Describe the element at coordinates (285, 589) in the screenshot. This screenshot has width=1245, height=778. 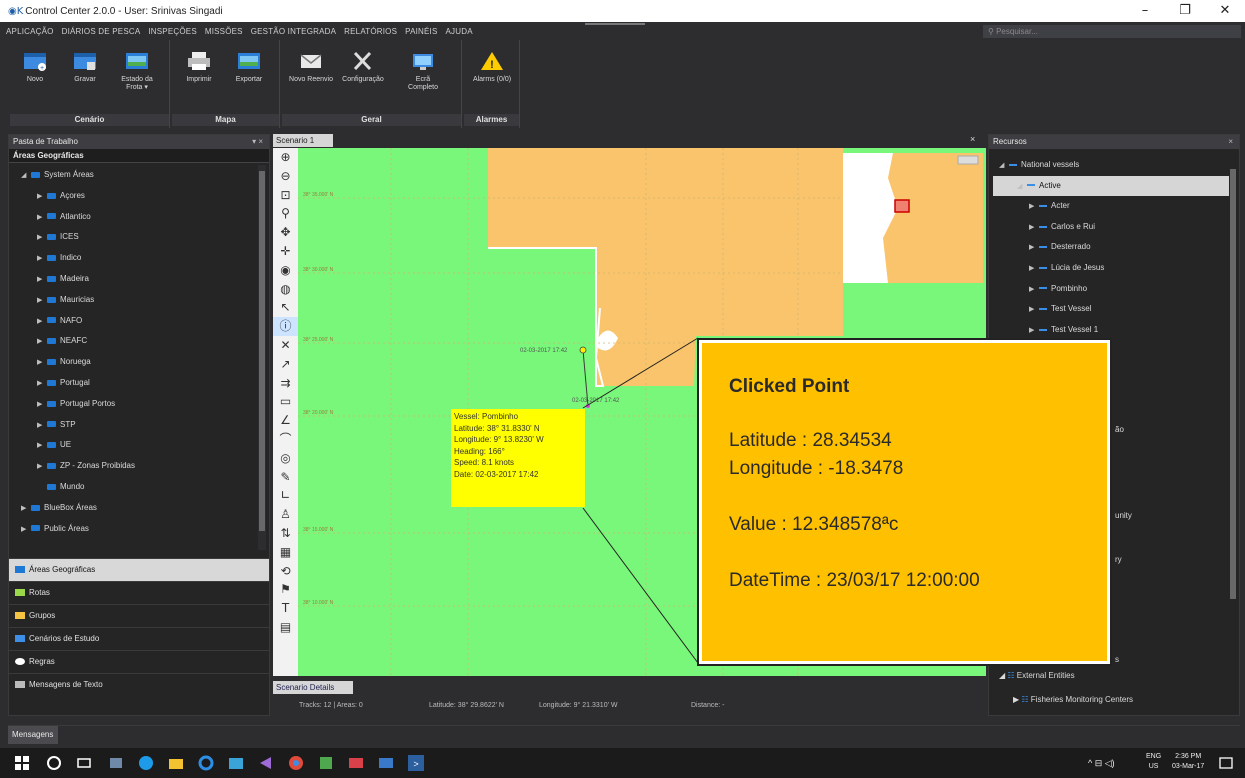
I see `flag-icon: ⚑` at that location.